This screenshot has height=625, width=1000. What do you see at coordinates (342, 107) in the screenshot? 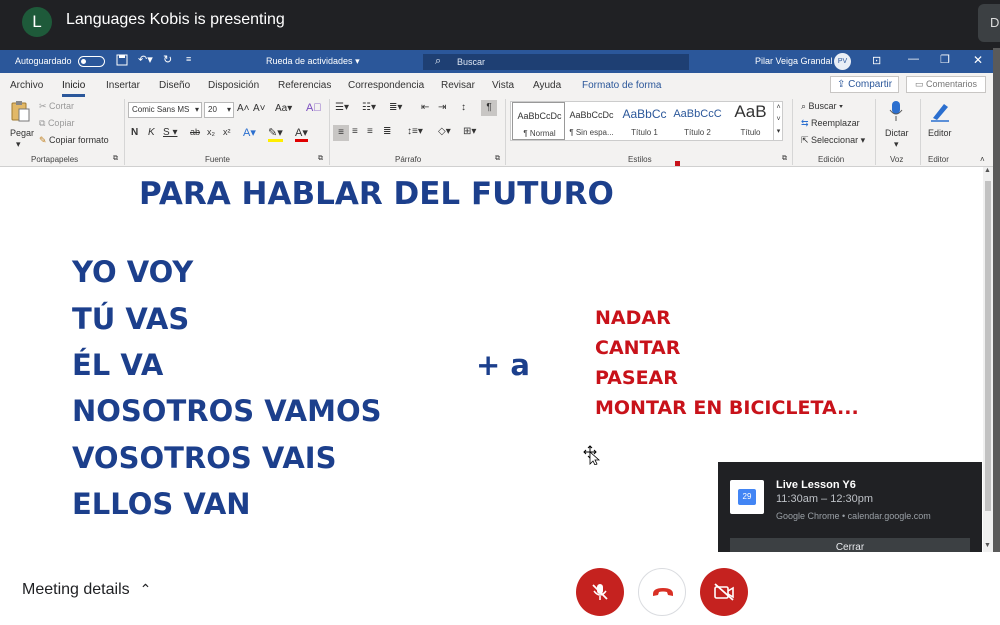
I see `bullets-icon: ☰▾` at bounding box center [342, 107].